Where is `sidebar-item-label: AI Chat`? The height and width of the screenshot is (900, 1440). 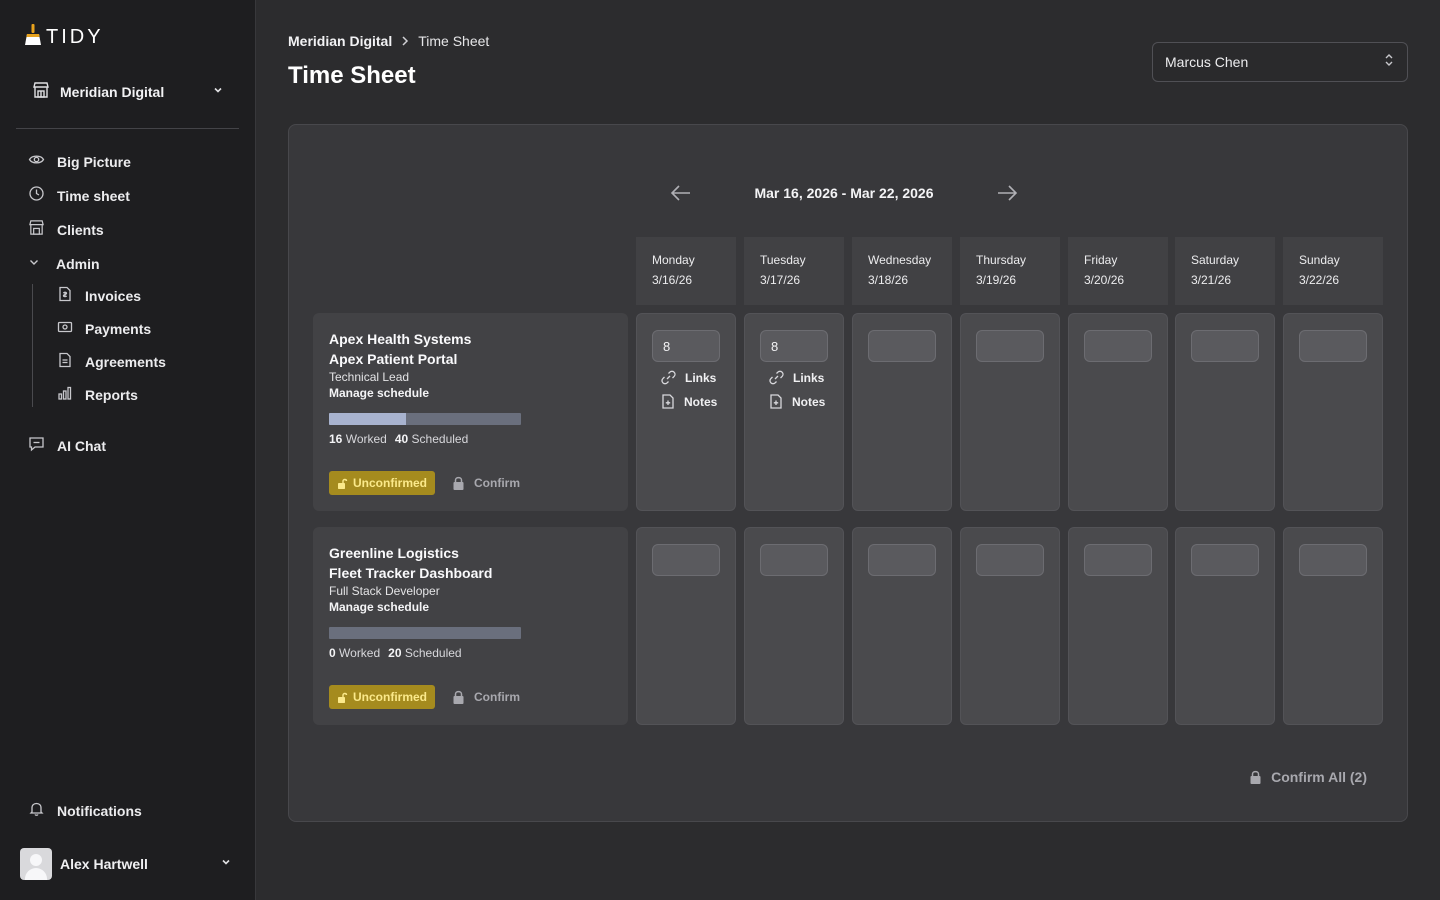 sidebar-item-label: AI Chat is located at coordinates (81, 446).